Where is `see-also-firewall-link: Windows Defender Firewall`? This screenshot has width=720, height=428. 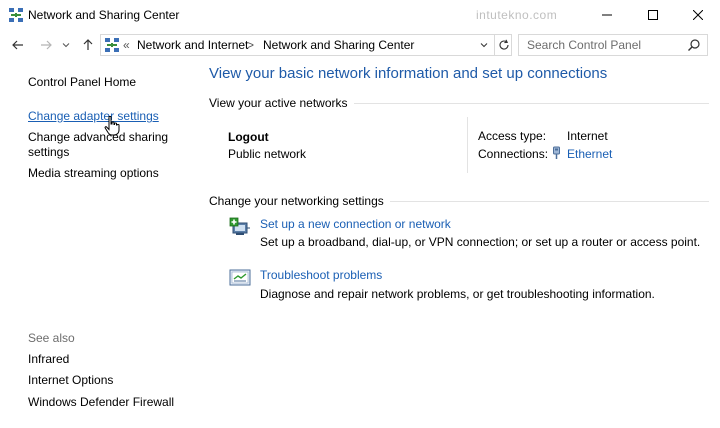
see-also-firewall-link: Windows Defender Firewall is located at coordinates (101, 402).